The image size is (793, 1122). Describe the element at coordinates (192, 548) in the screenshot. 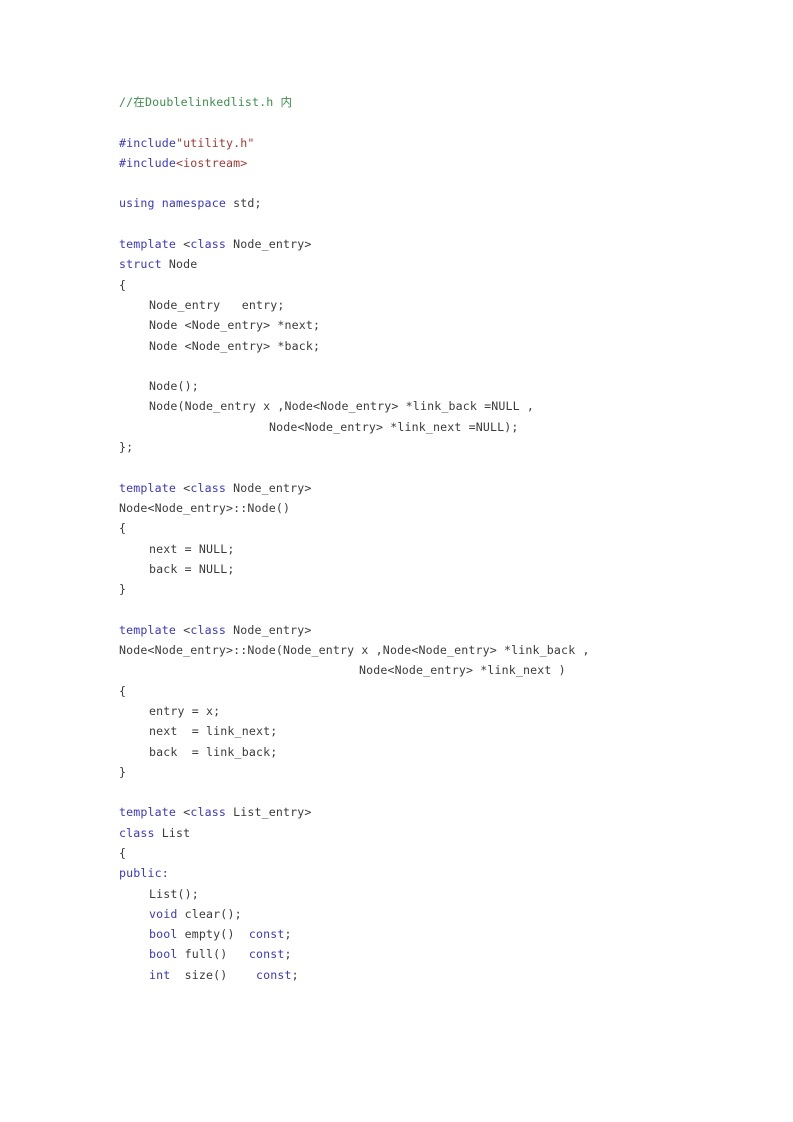

I see `code-token-plain: next = NULL;` at that location.